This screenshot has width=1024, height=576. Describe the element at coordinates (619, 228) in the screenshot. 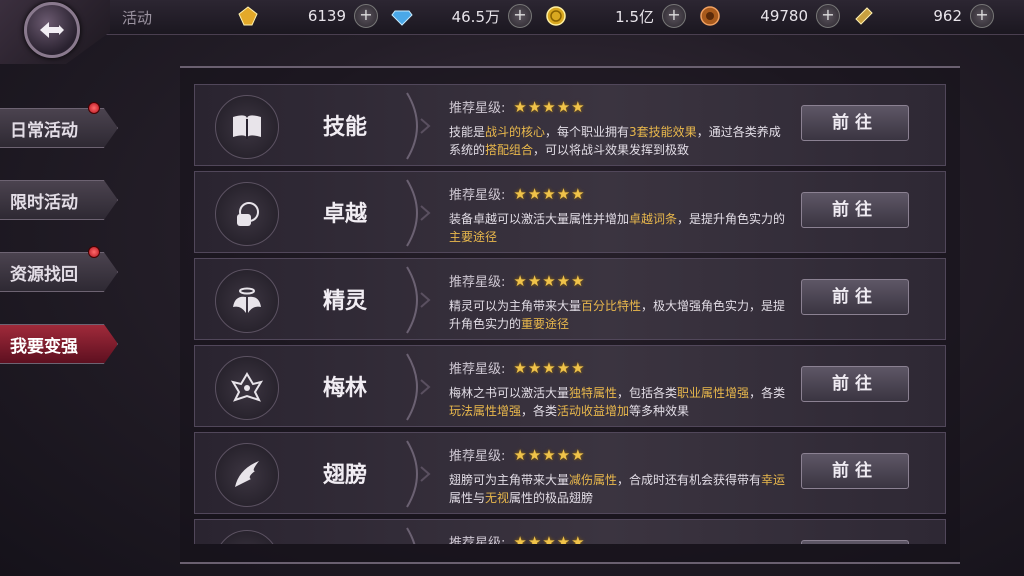

I see `feature-description: 装备卓越可以激活大量属性并增加卓越词条，是提升角色实力的主要途径` at that location.